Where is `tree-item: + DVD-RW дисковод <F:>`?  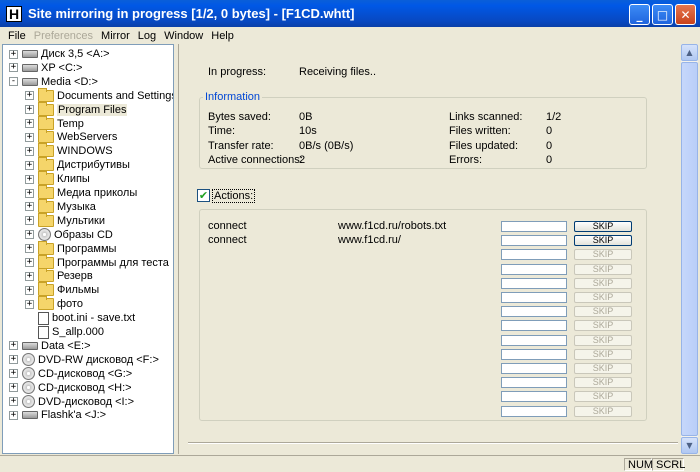 tree-item: + DVD-RW дисковод <F:> is located at coordinates (84, 360).